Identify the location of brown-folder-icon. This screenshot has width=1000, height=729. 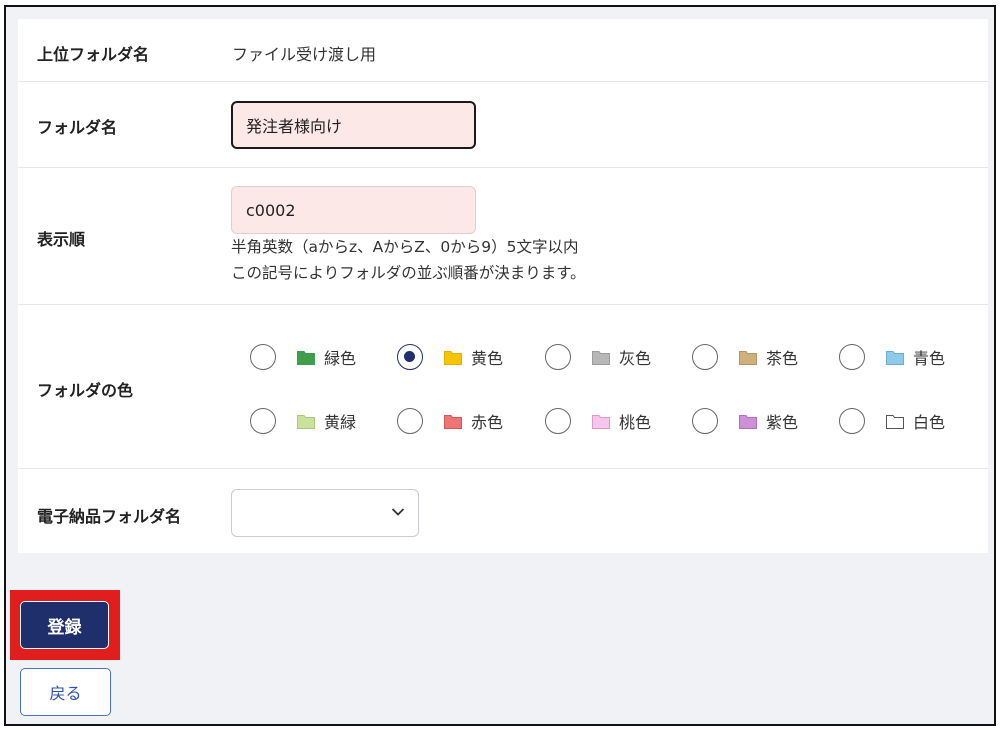
(748, 357).